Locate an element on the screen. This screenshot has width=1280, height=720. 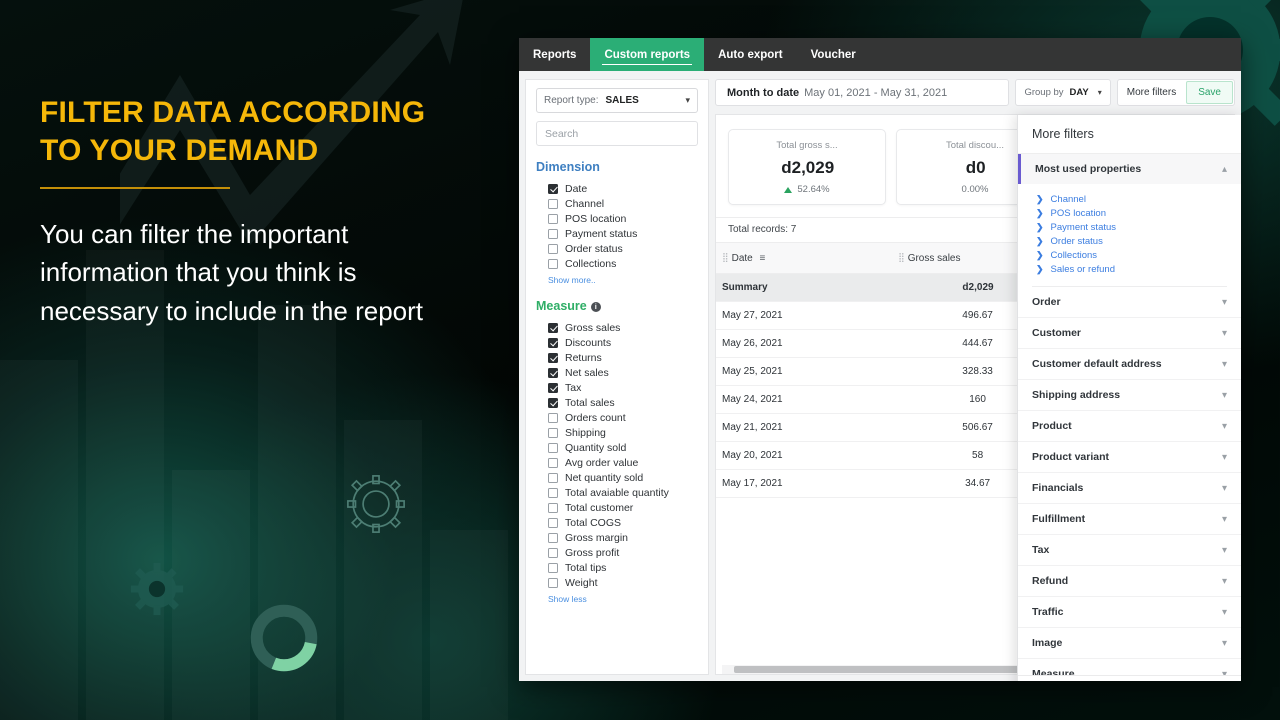
filter-section-header: Tax ▾ is located at coordinates (1129, 550).